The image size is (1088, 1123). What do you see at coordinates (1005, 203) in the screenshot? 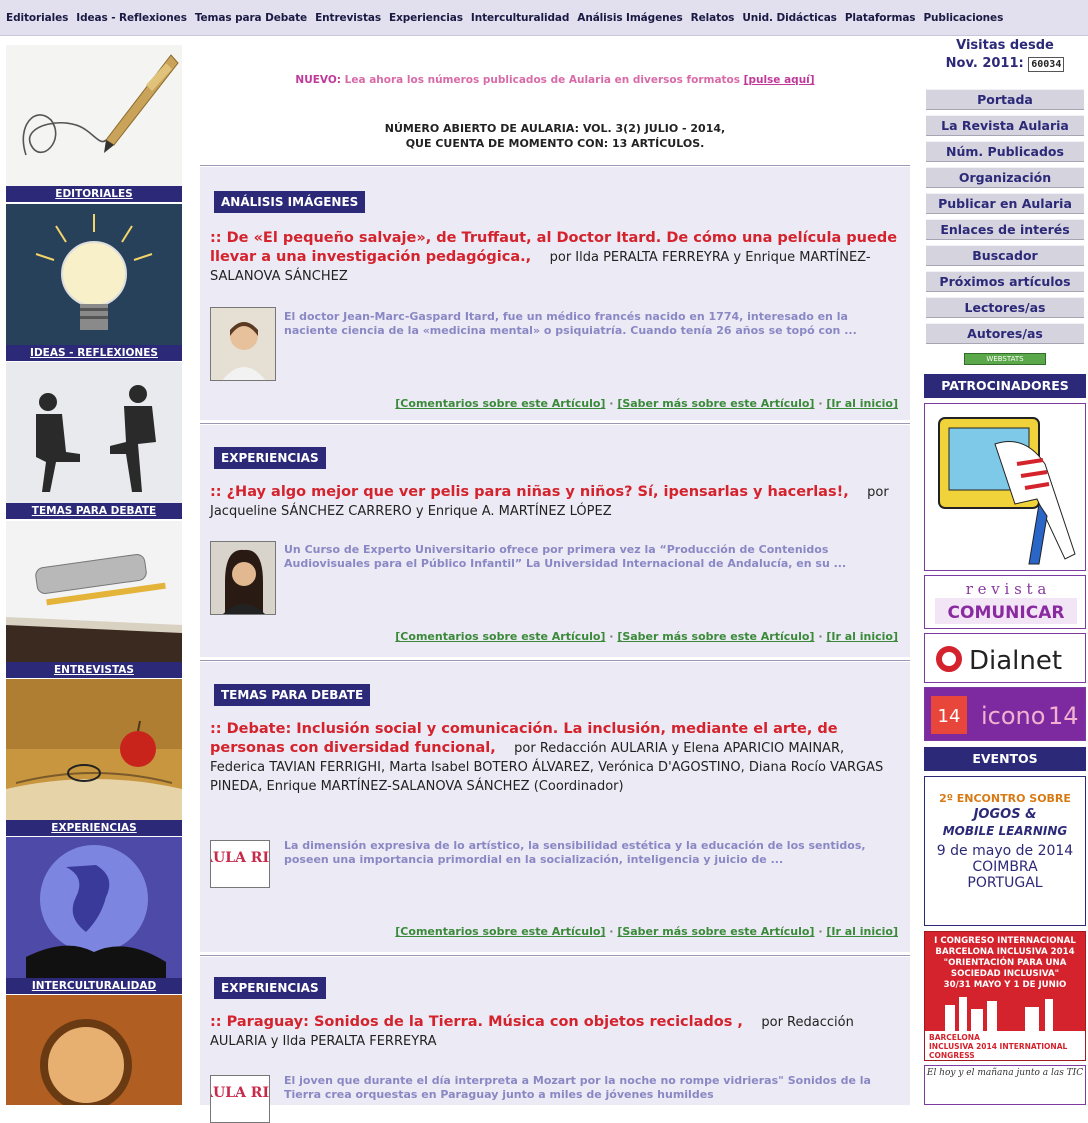
I see `menu-publicar: Publicar en Aularia` at bounding box center [1005, 203].